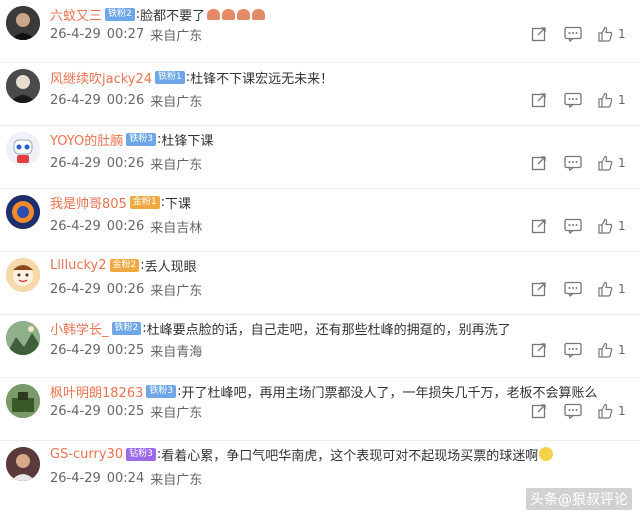 This screenshot has height=512, width=640. I want to click on comment-text: 下课, so click(177, 204).